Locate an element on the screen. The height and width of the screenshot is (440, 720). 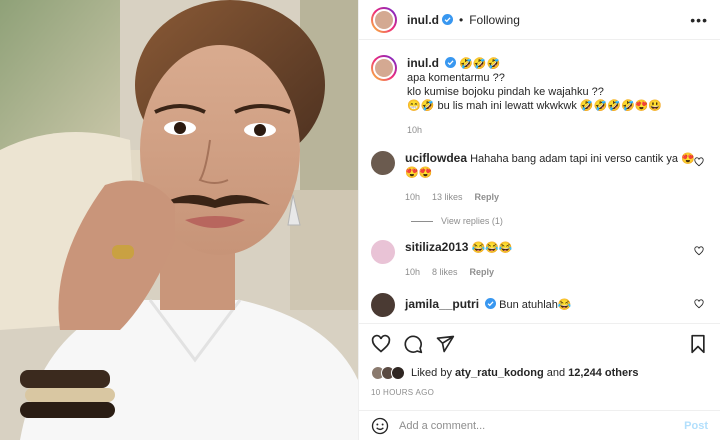
comment-meta: 10h 13 likes Reply is located at coordinates (550, 197).